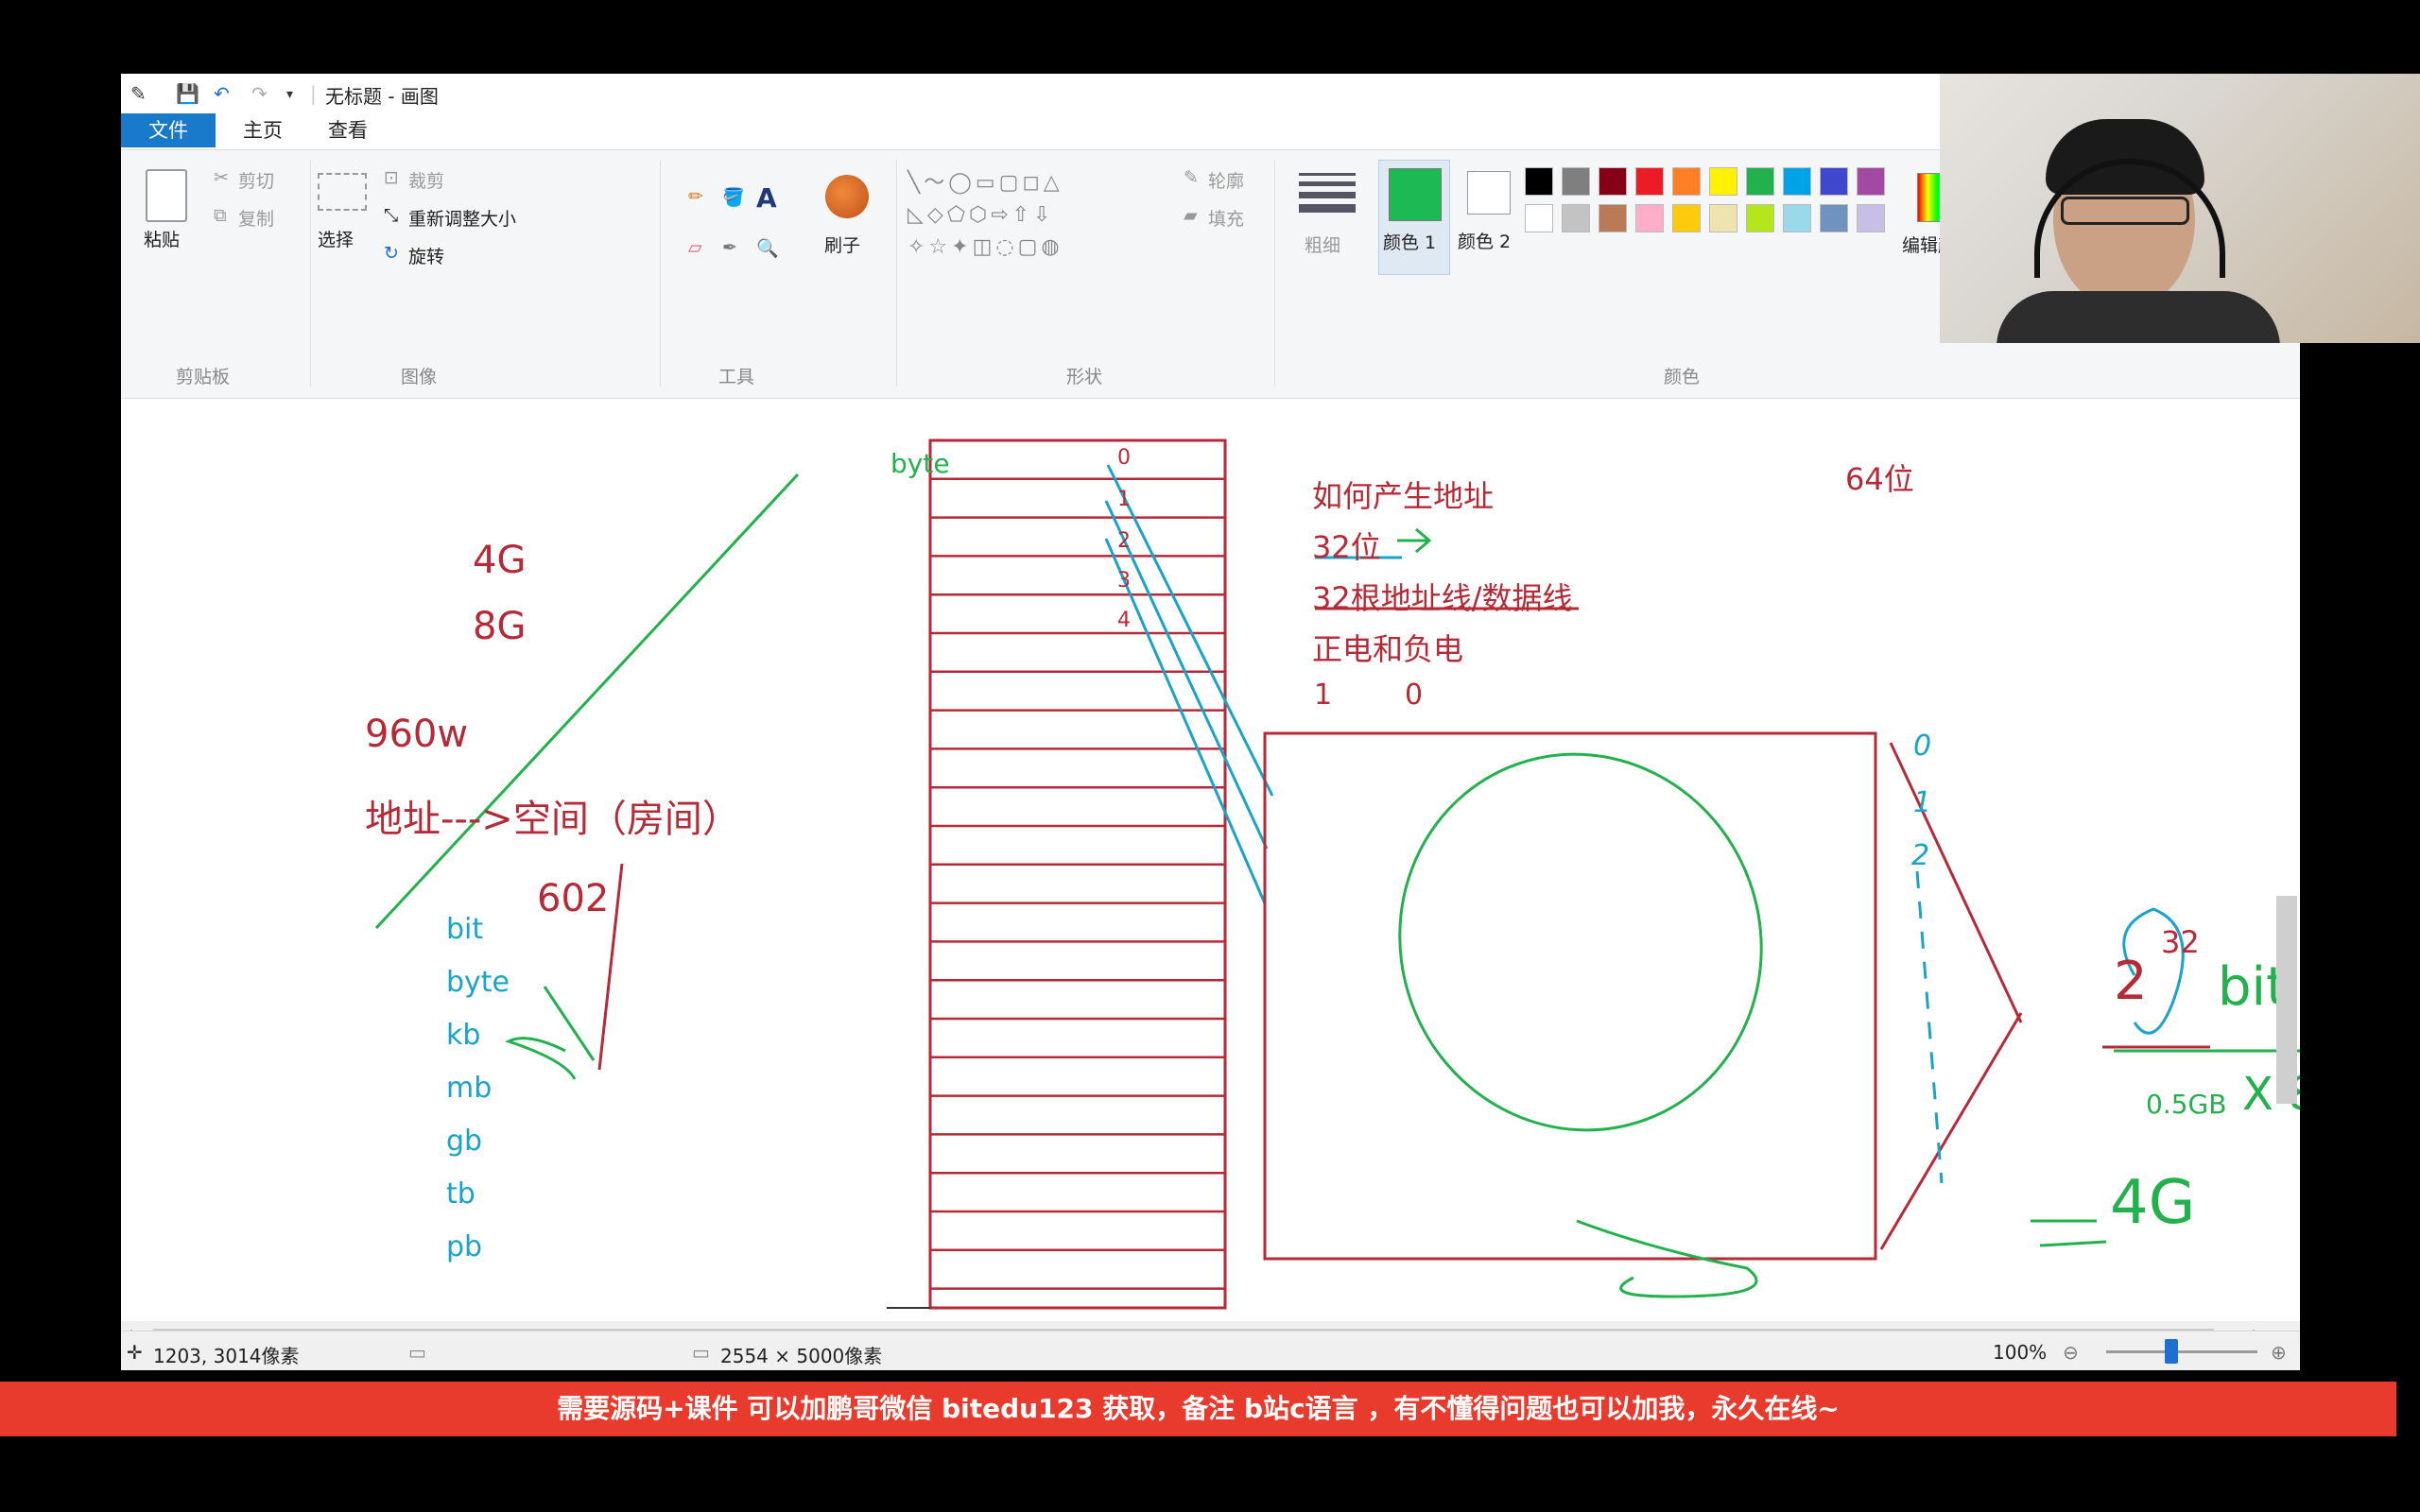 The width and height of the screenshot is (2420, 1512). Describe the element at coordinates (462, 218) in the screenshot. I see `resize-button: 重新调整大小` at that location.